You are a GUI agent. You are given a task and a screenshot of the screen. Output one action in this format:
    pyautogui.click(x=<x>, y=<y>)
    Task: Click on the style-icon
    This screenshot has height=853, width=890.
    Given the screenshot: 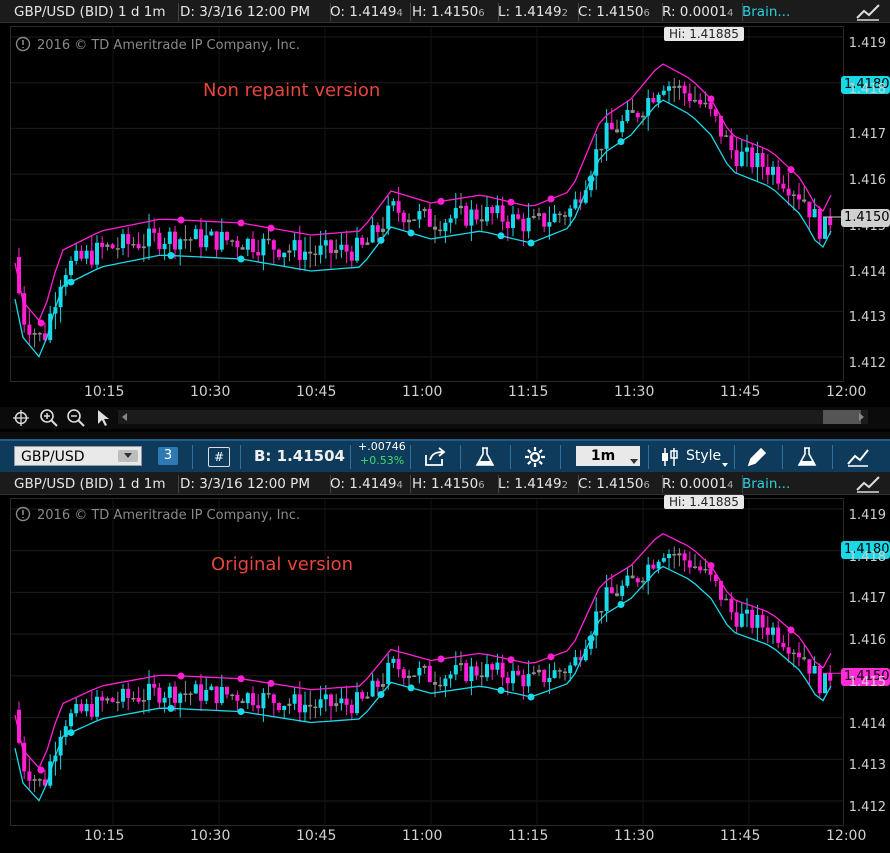 What is the action you would take?
    pyautogui.click(x=670, y=457)
    